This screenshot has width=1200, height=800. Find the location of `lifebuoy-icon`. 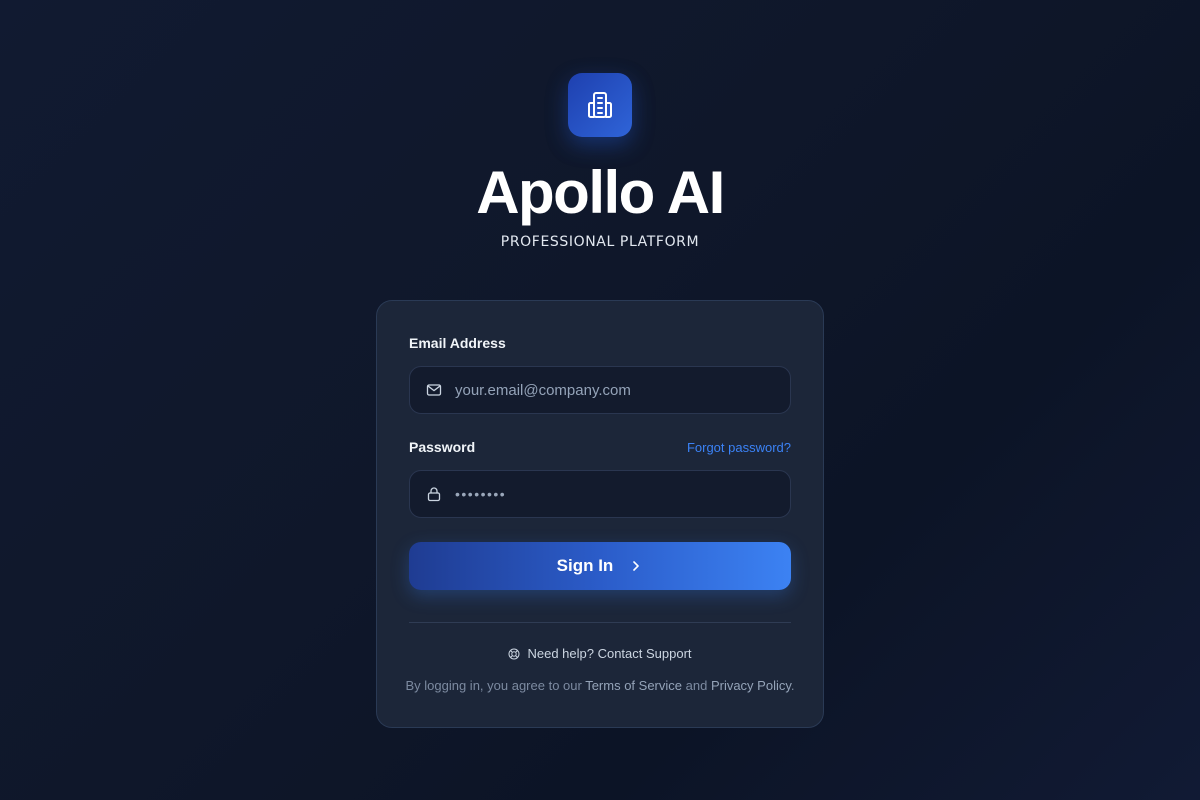

lifebuoy-icon is located at coordinates (514, 654).